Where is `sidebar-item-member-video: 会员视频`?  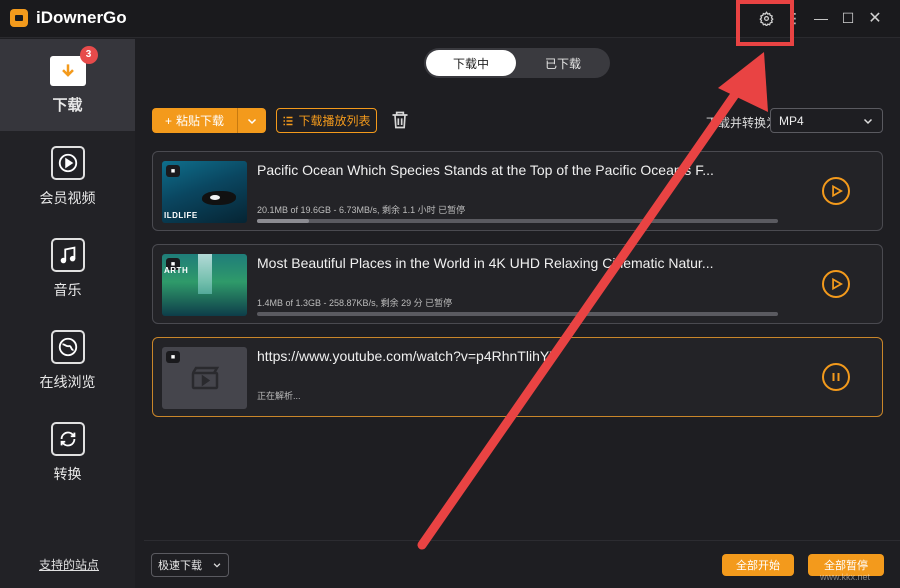 sidebar-item-member-video: 会员视频 is located at coordinates (67, 177).